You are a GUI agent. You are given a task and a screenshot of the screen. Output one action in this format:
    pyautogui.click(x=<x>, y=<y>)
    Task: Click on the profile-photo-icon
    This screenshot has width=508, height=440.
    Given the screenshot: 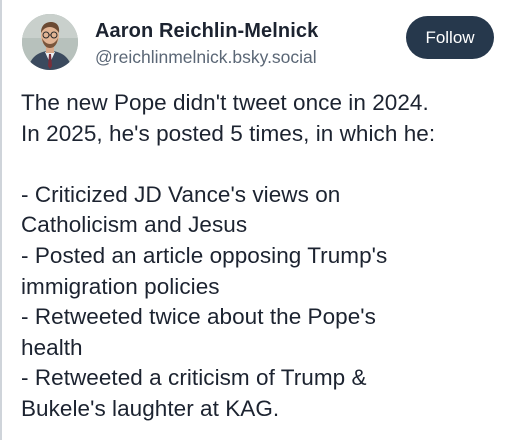 What is the action you would take?
    pyautogui.click(x=50, y=42)
    